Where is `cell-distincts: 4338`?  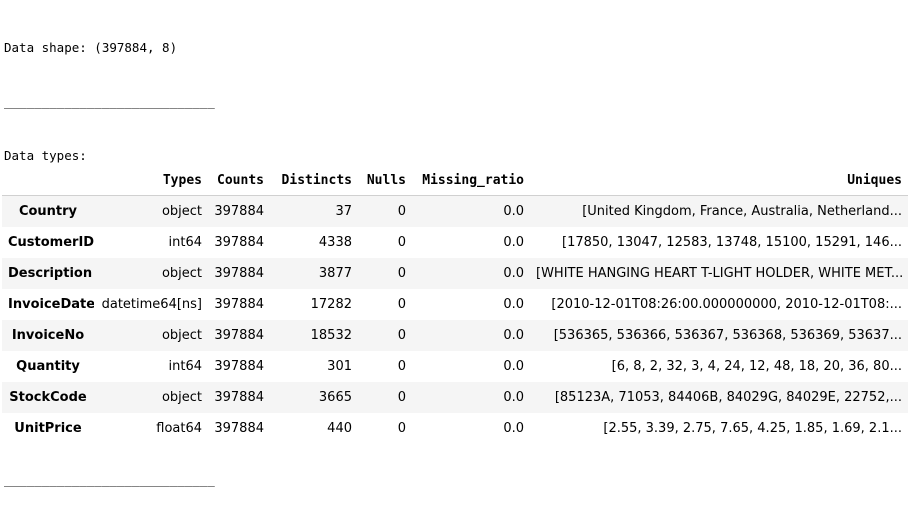 cell-distincts: 4338 is located at coordinates (335, 242).